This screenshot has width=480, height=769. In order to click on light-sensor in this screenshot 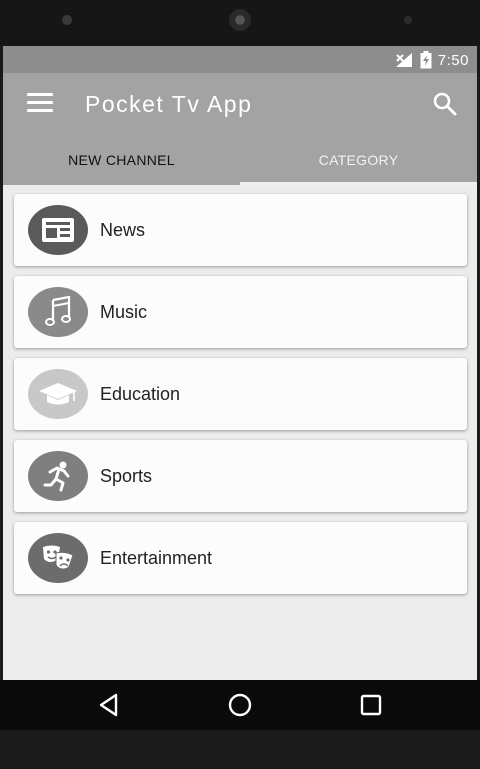, I will do `click(408, 20)`.